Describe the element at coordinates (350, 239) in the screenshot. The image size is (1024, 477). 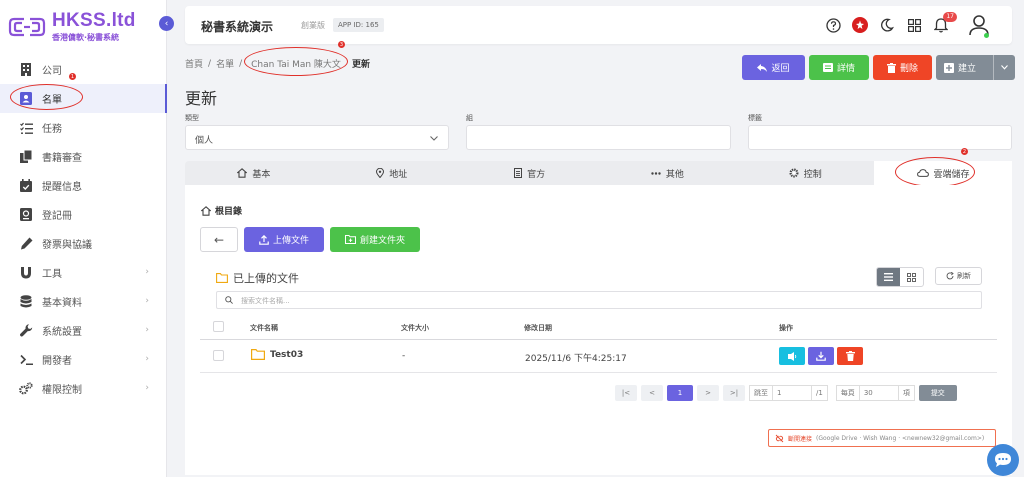
I see `folder-plus-icon` at that location.